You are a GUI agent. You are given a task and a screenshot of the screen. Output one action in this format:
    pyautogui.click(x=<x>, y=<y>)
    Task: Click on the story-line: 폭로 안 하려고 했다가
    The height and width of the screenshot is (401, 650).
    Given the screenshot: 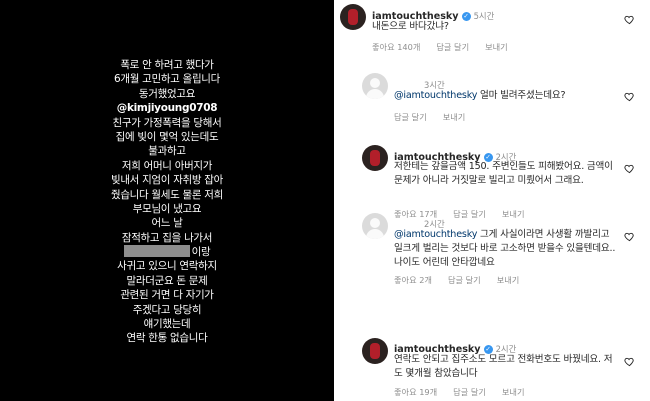 What is the action you would take?
    pyautogui.click(x=167, y=65)
    